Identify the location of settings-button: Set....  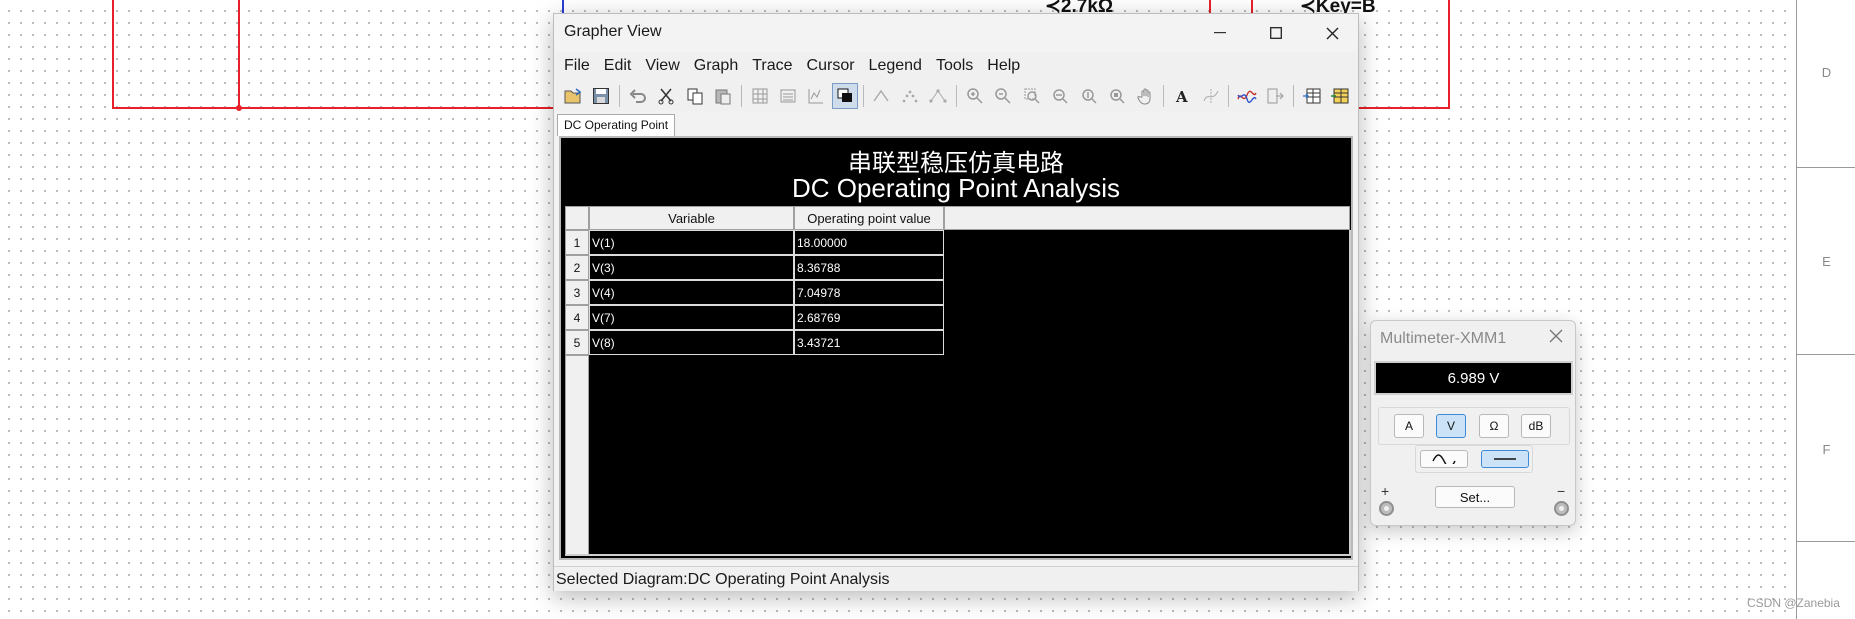
(1475, 497).